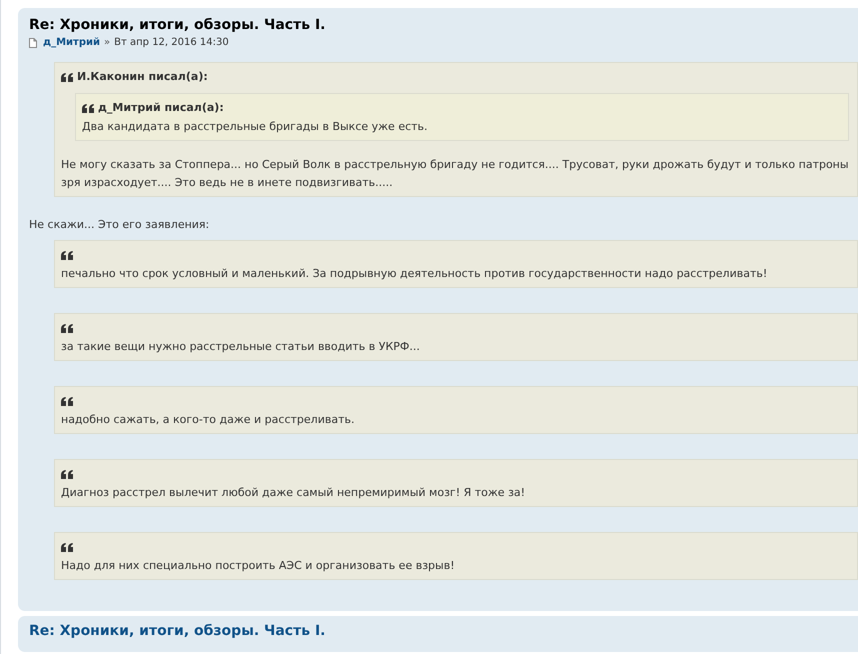 The height and width of the screenshot is (654, 858). What do you see at coordinates (71, 43) in the screenshot?
I see `author-link: д_Митрий` at bounding box center [71, 43].